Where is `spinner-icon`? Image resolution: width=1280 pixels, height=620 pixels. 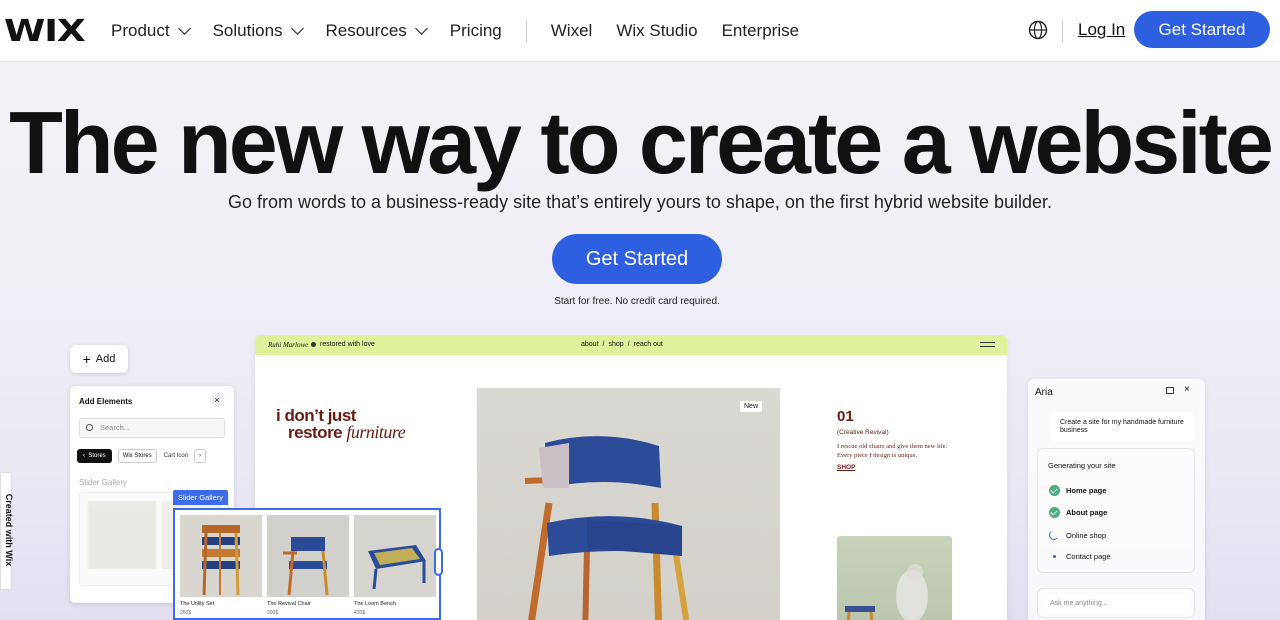
spinner-icon is located at coordinates (1054, 535).